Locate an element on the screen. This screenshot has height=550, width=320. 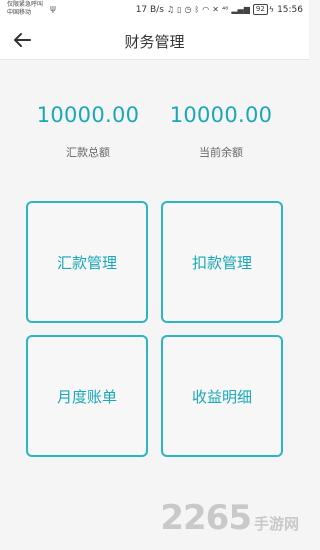
watermark-text: 手游网 is located at coordinates (276, 524).